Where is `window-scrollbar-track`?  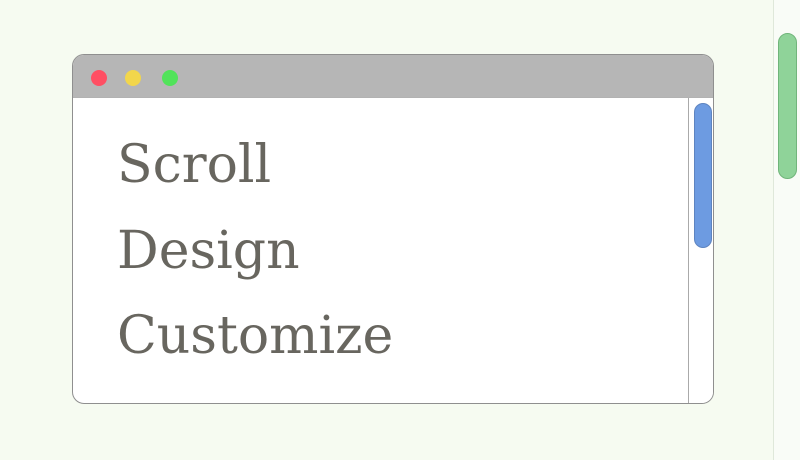 window-scrollbar-track is located at coordinates (700, 250).